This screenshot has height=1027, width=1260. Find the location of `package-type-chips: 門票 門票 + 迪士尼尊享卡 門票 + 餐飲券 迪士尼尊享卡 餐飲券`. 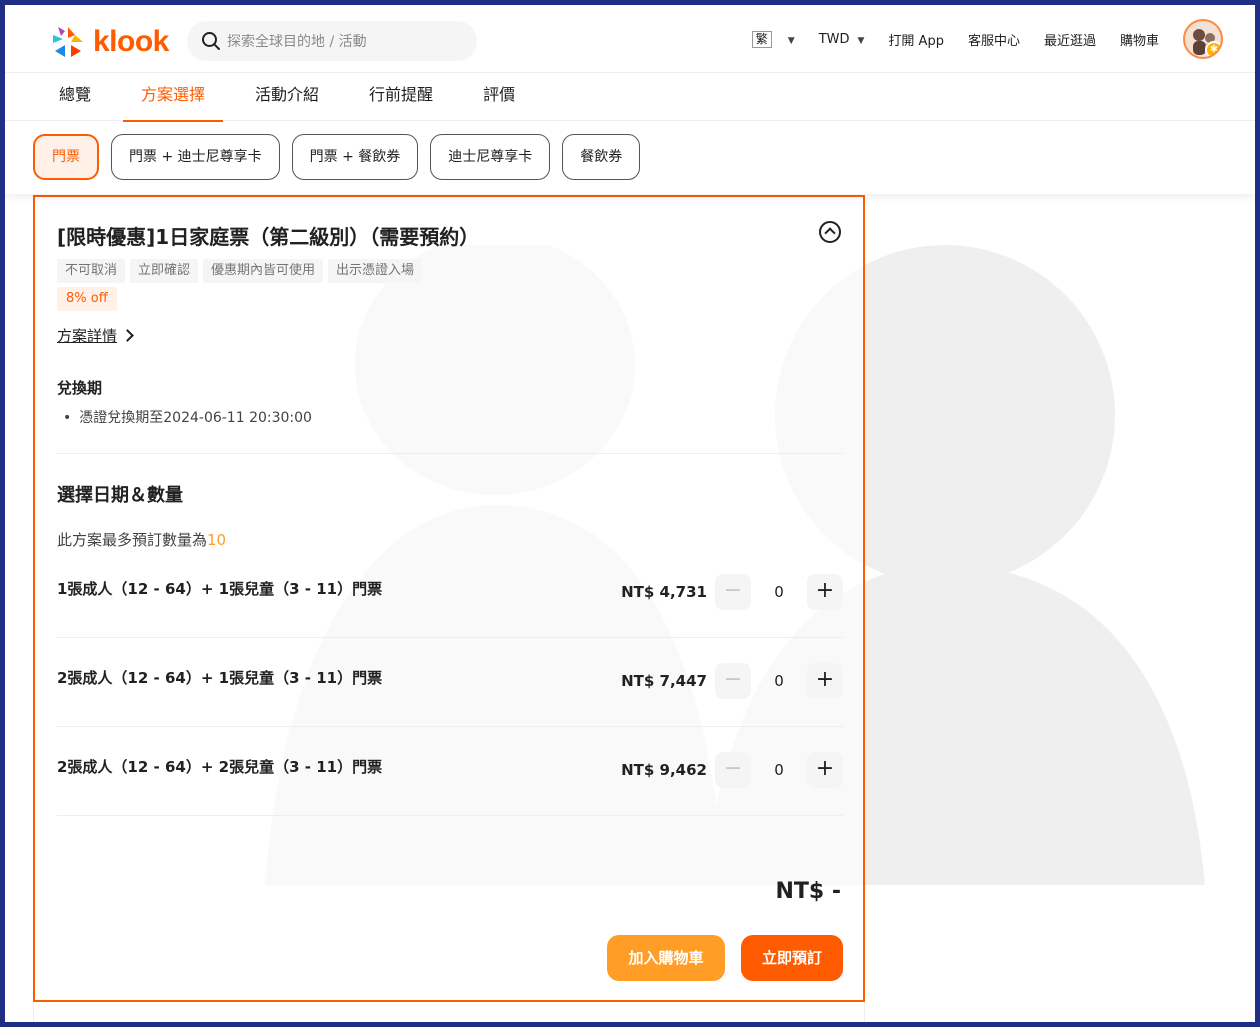

package-type-chips: 門票 門票 + 迪士尼尊享卡 門票 + 餐飲券 迪士尼尊享卡 餐飲券 is located at coordinates (337, 157).